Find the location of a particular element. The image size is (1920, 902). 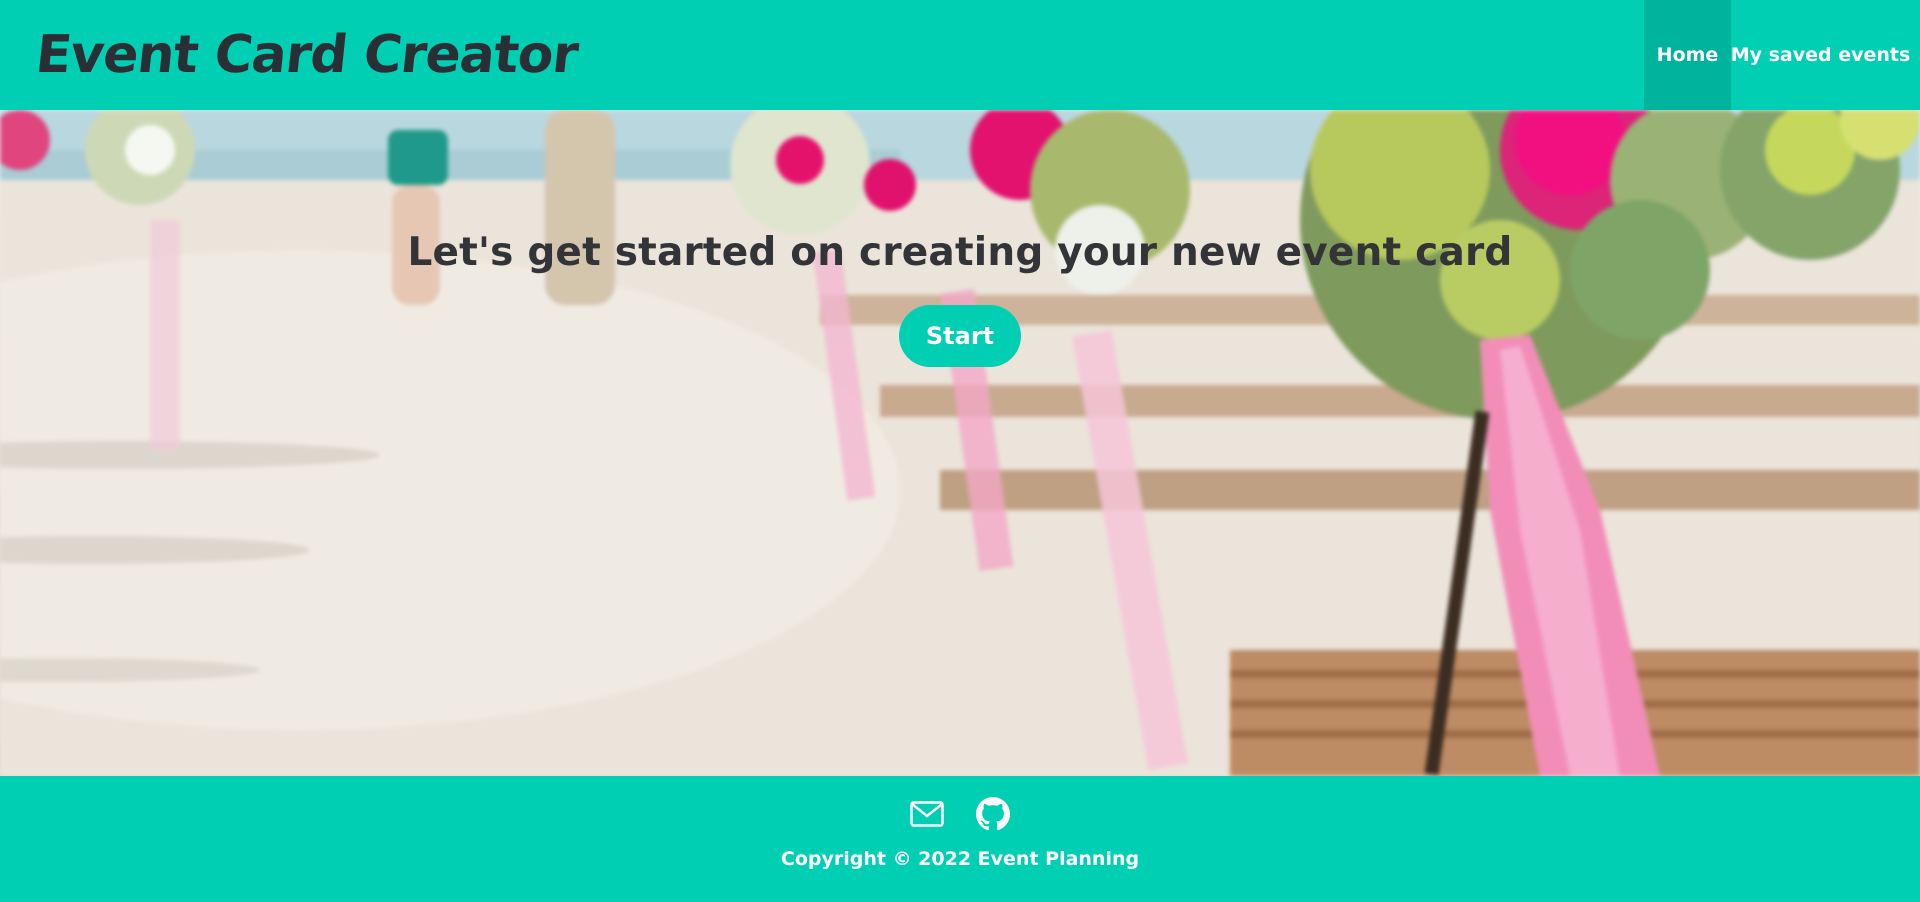

nav-links: Home My saved events is located at coordinates (1782, 55).